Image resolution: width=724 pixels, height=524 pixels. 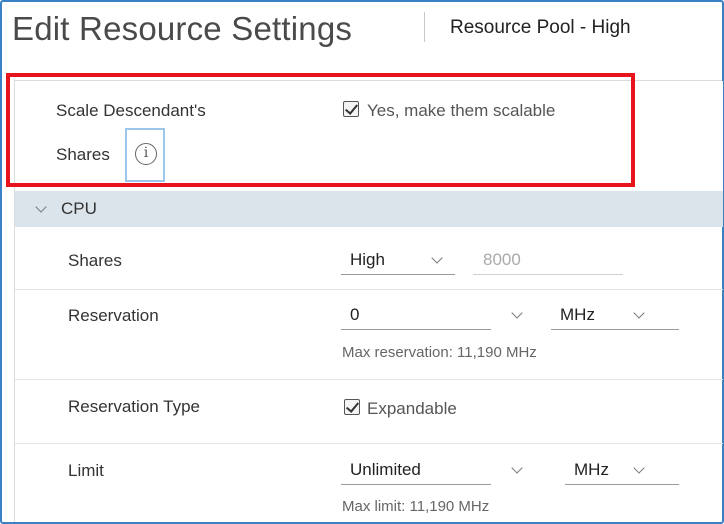 What do you see at coordinates (95, 260) in the screenshot?
I see `shares-label: Shares` at bounding box center [95, 260].